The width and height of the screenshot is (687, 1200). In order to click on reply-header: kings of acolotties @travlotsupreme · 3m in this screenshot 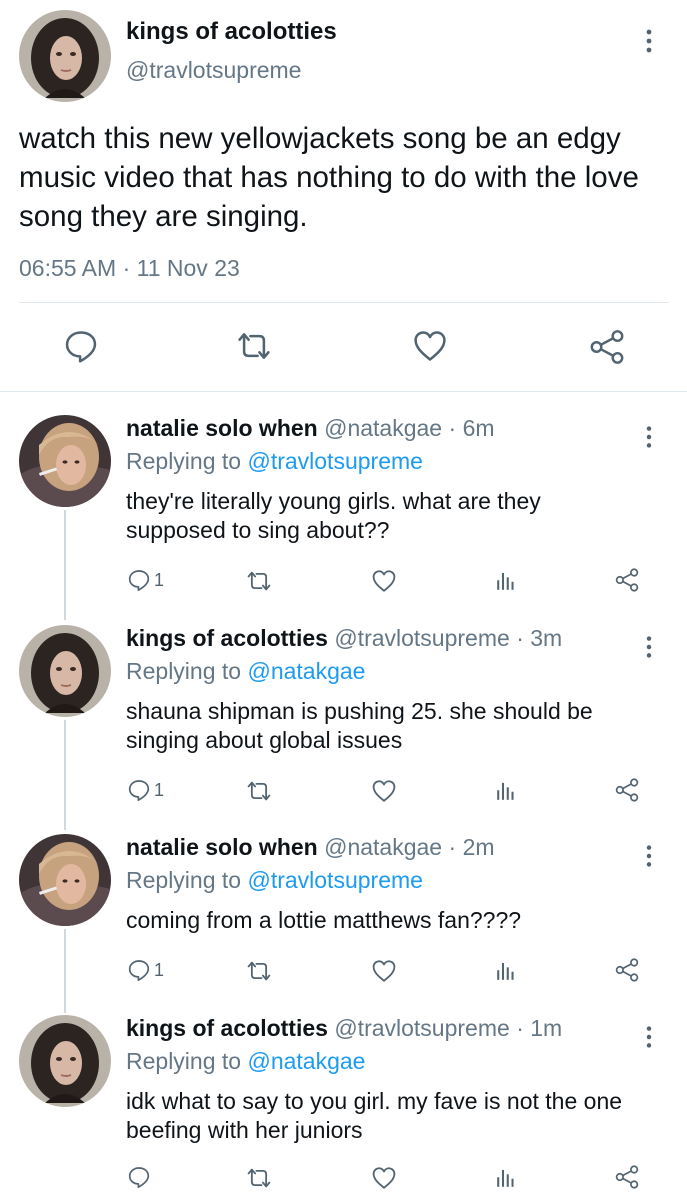, I will do `click(344, 638)`.